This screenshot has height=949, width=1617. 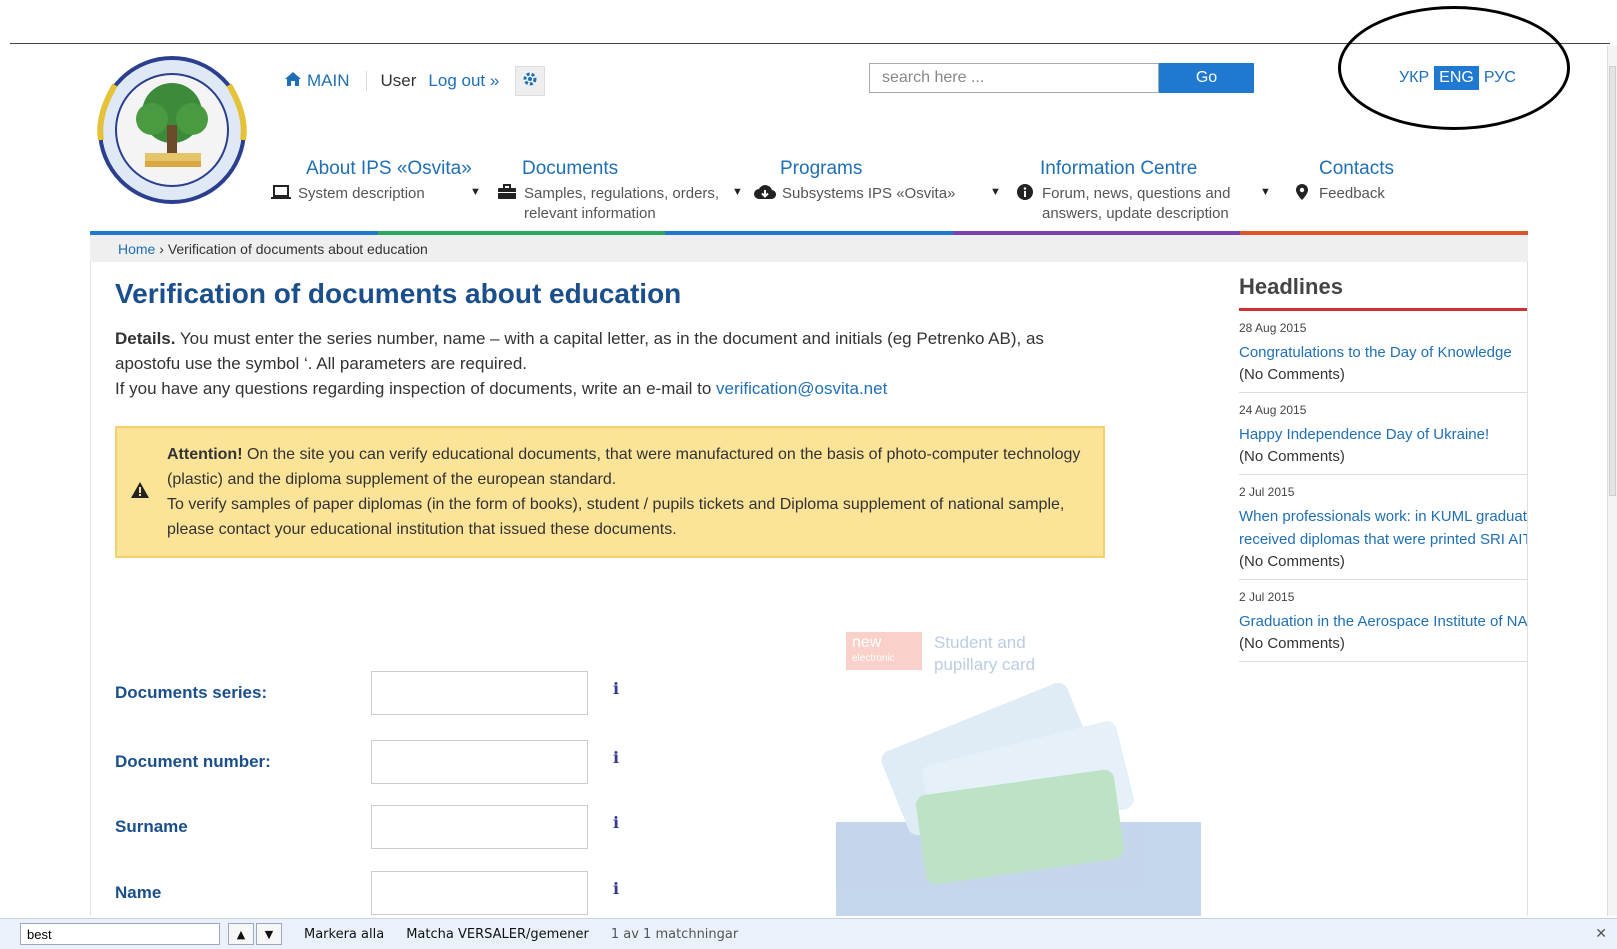 I want to click on home-icon, so click(x=293, y=81).